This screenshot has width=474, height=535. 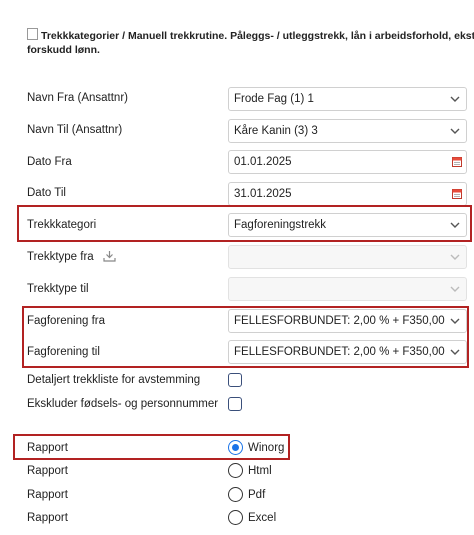 What do you see at coordinates (274, 99) in the screenshot?
I see `navn-fra-value: Frode Fag (1) 1` at bounding box center [274, 99].